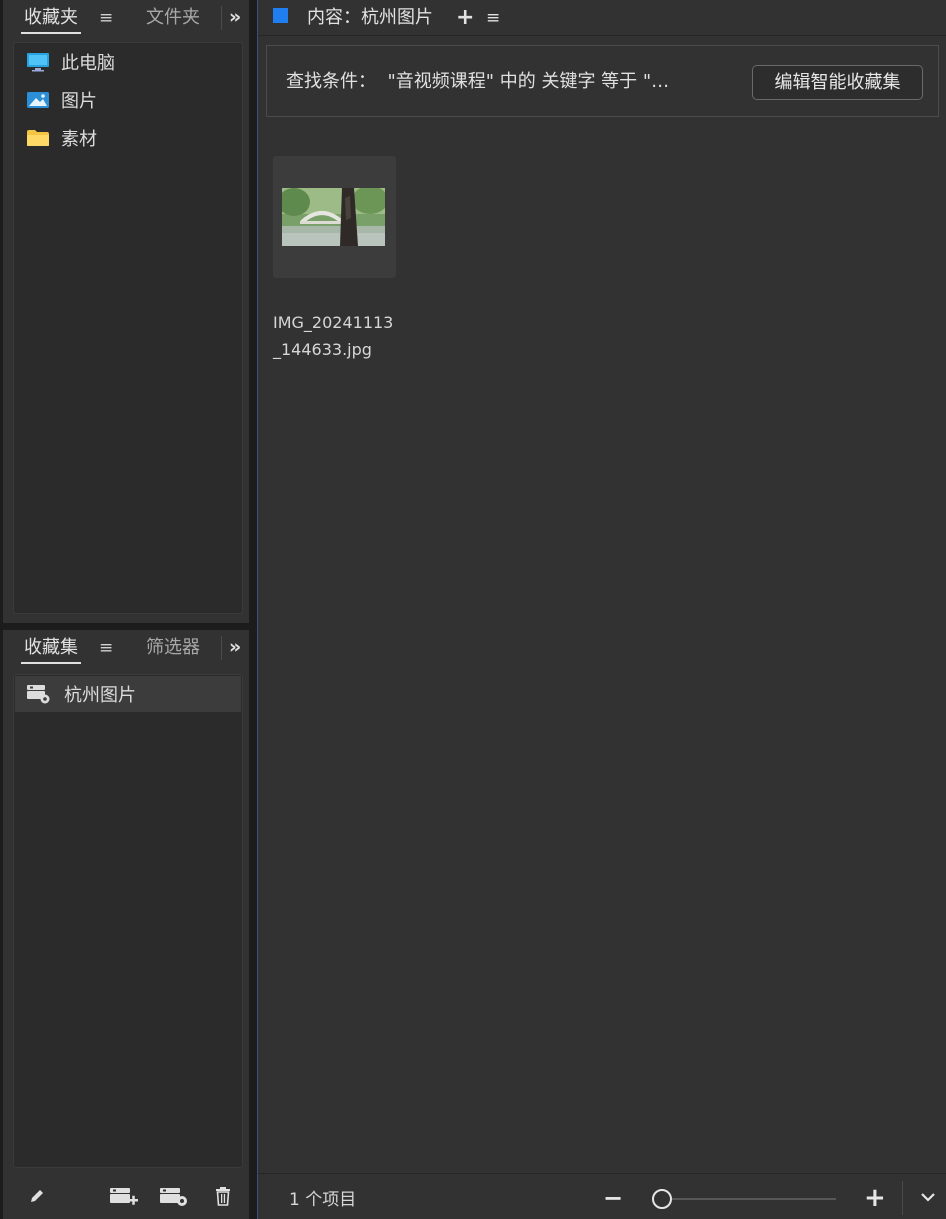 This screenshot has width=946, height=1219. I want to click on computer-icon, so click(38, 62).